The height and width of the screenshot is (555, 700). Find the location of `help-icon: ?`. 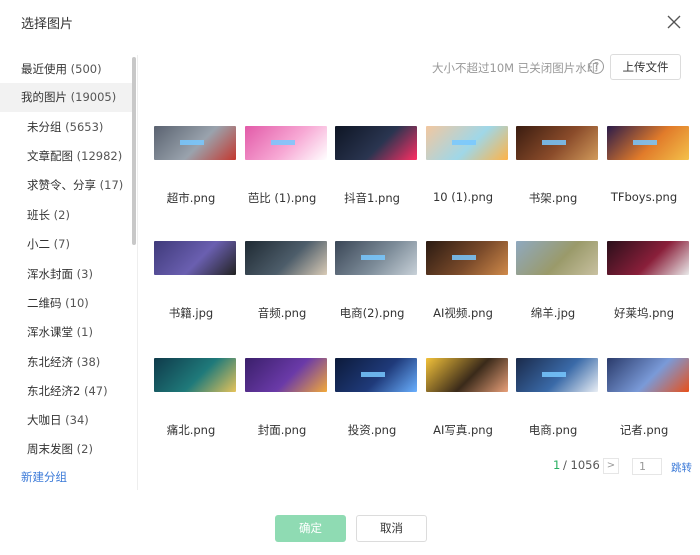

help-icon: ? is located at coordinates (596, 66).